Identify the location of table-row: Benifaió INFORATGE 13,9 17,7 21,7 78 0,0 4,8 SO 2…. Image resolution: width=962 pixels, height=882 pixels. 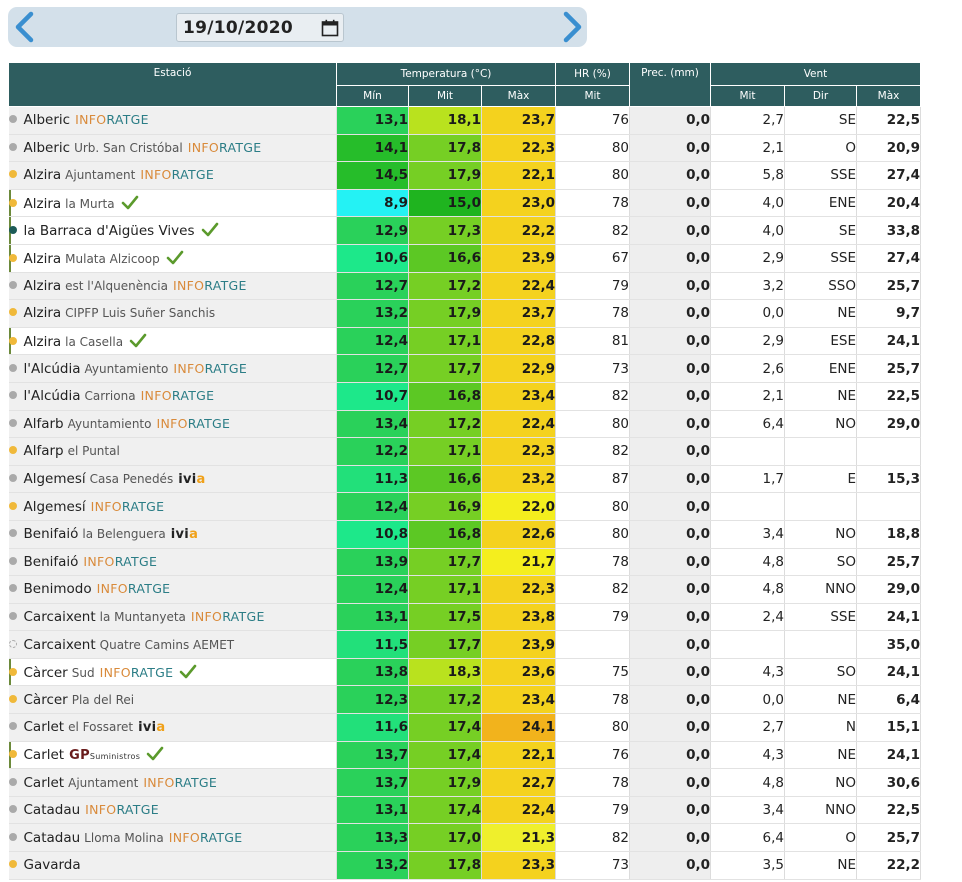
(464, 562).